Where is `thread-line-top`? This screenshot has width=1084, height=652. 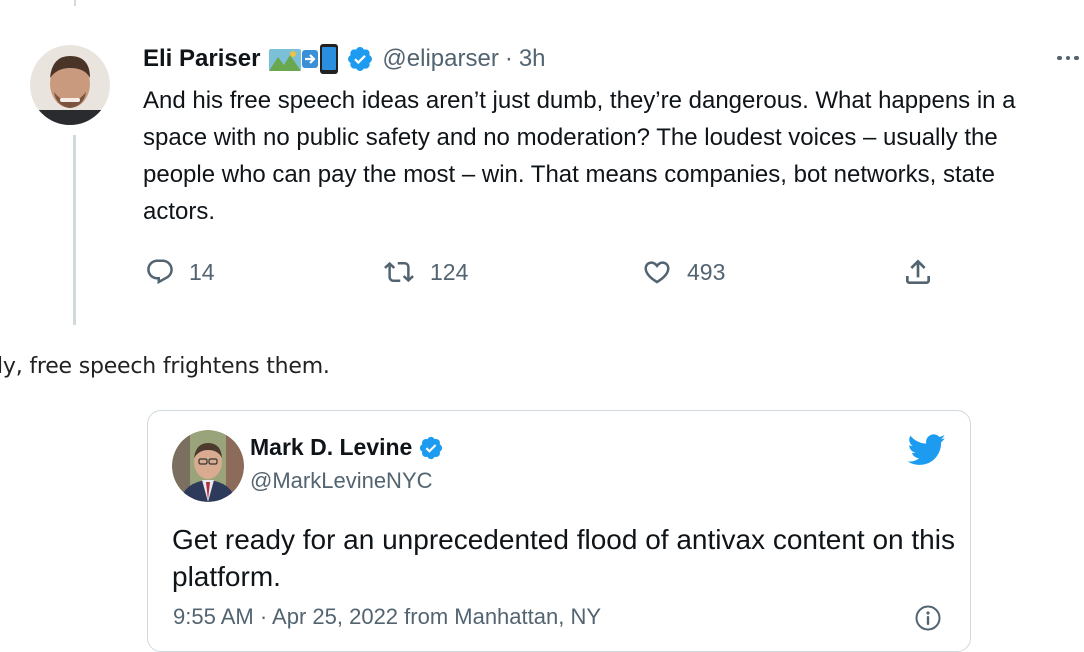 thread-line-top is located at coordinates (75, 3).